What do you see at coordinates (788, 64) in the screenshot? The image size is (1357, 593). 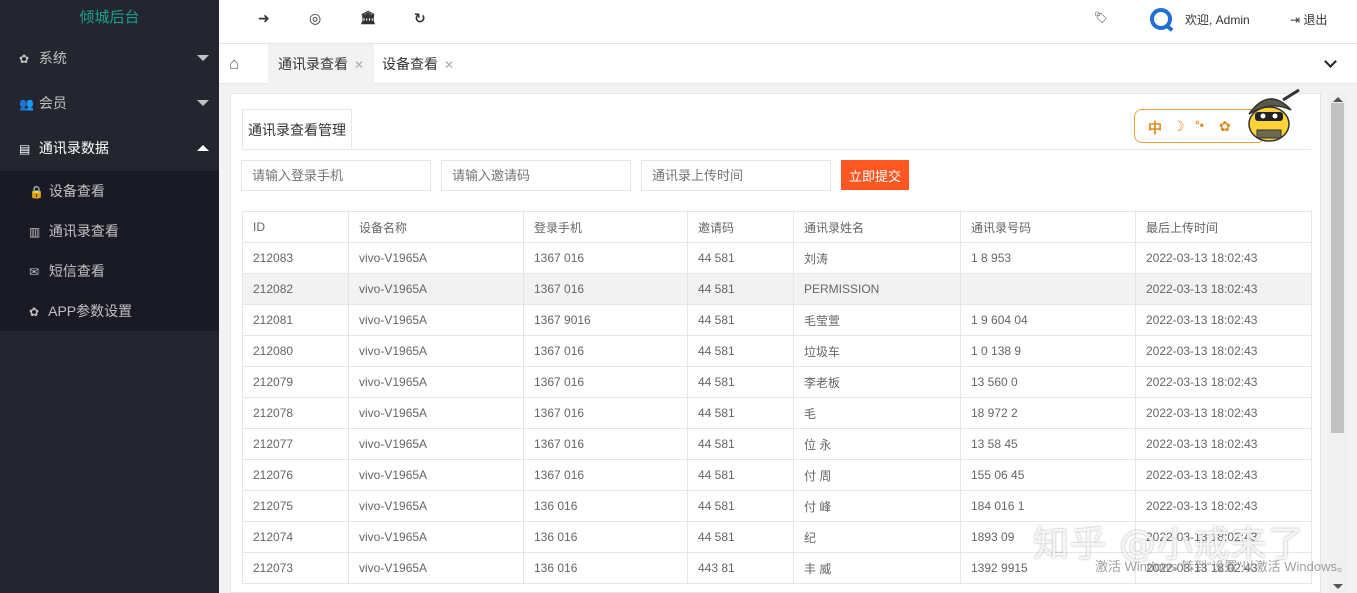 I see `tab-bar: ⌂ 通讯录查看 ✕ 设备查看 ✕` at bounding box center [788, 64].